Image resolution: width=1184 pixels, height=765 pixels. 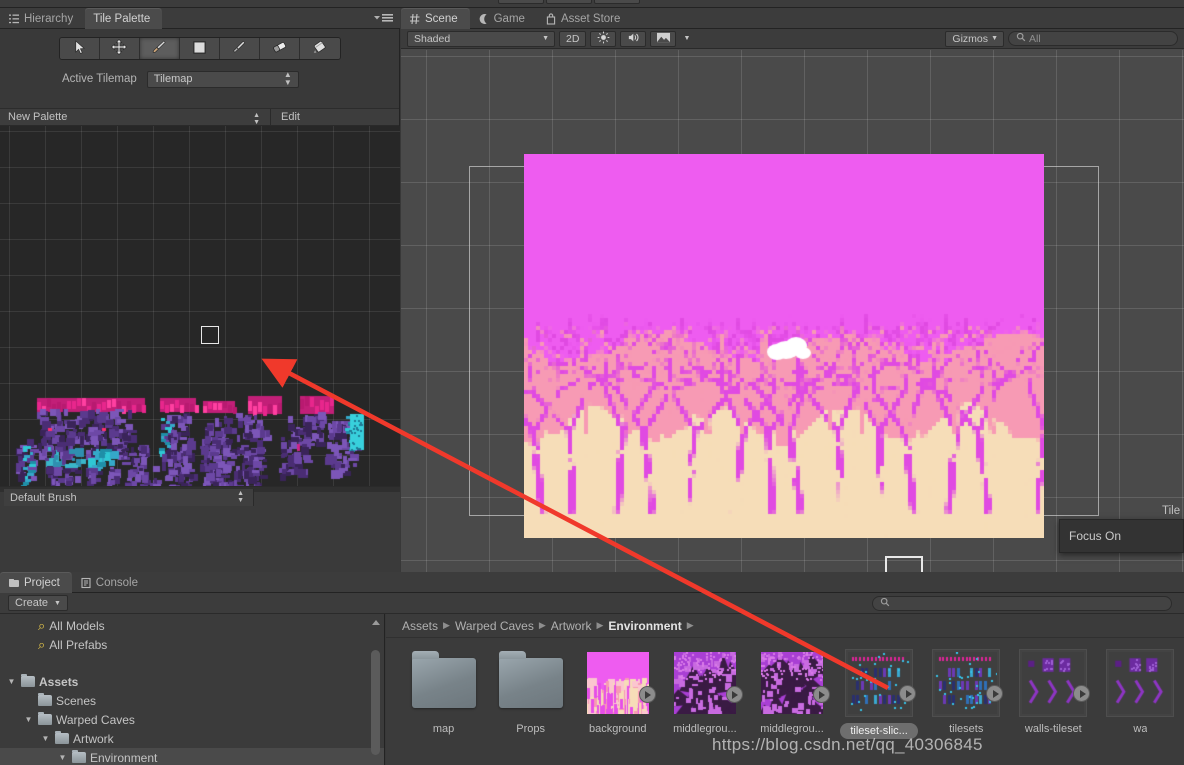 What do you see at coordinates (603, 38) in the screenshot?
I see `lighting-toggle-button` at bounding box center [603, 38].